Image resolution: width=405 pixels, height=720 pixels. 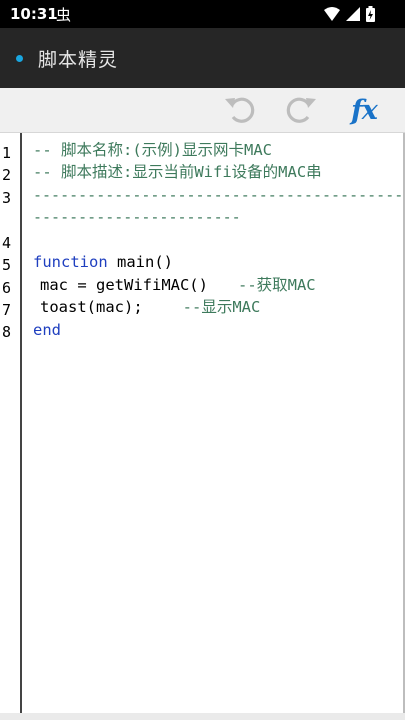 What do you see at coordinates (140, 262) in the screenshot?
I see `function-signature: main()` at bounding box center [140, 262].